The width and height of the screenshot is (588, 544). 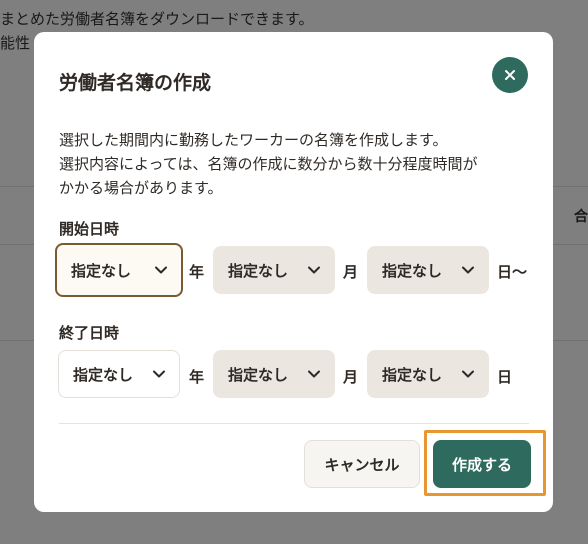 I want to click on end-month-unit: 月, so click(x=351, y=377).